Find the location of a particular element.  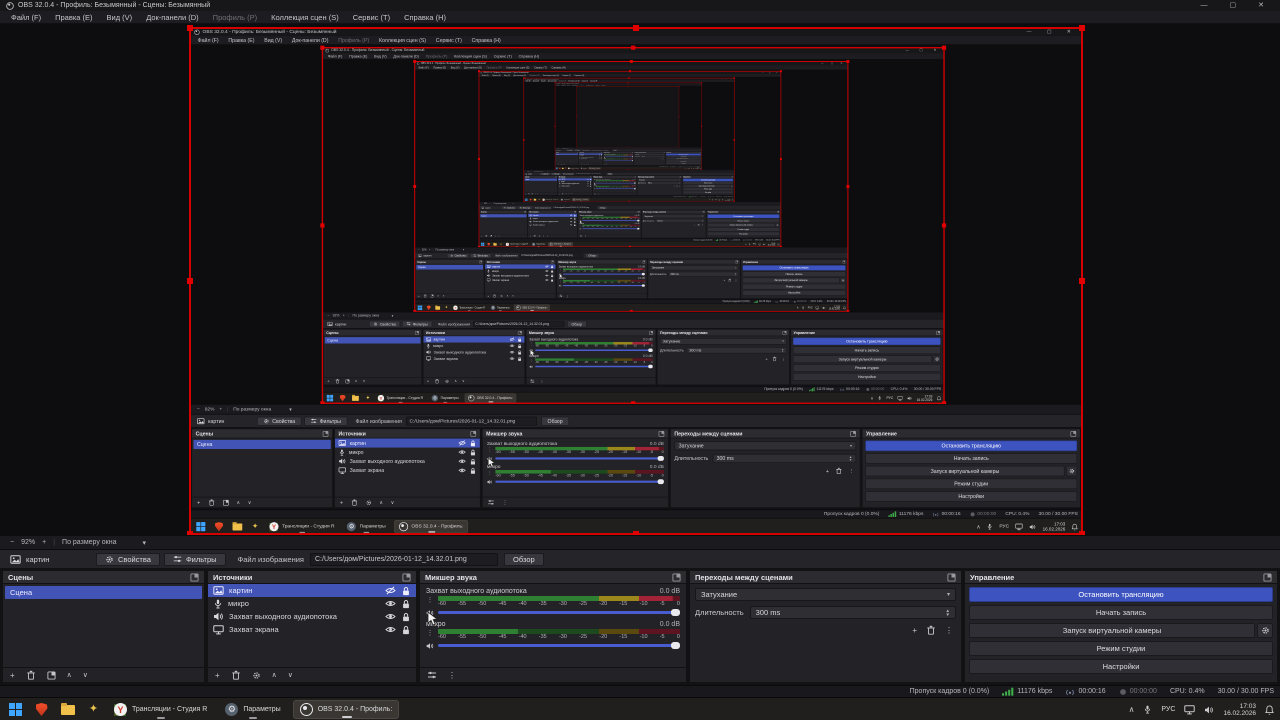

menu-profile: Профиль (P) is located at coordinates (436, 56).